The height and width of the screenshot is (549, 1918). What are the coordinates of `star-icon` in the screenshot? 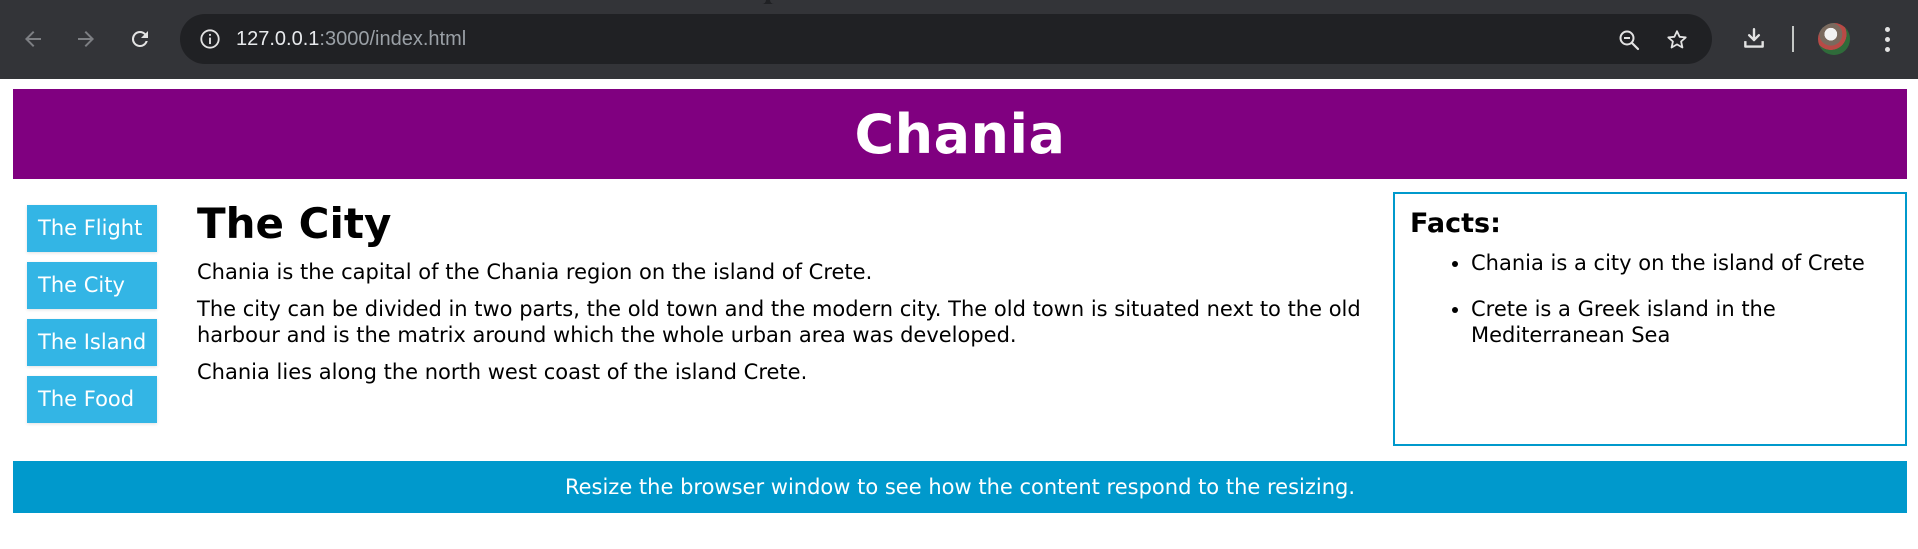 It's located at (1677, 39).